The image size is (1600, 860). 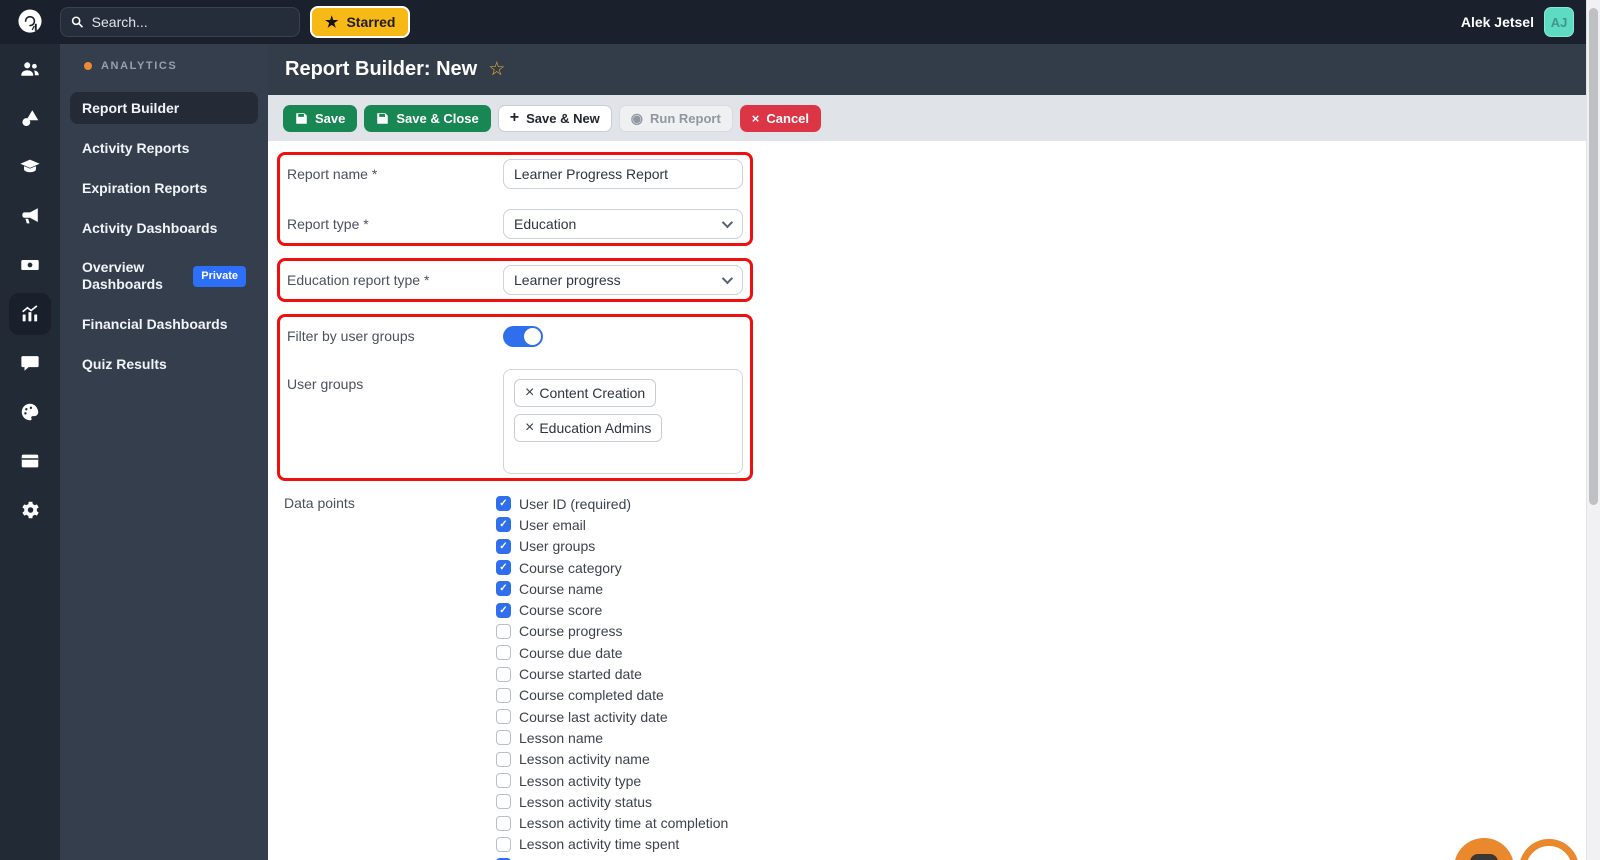 I want to click on megaphone-icon, so click(x=30, y=215).